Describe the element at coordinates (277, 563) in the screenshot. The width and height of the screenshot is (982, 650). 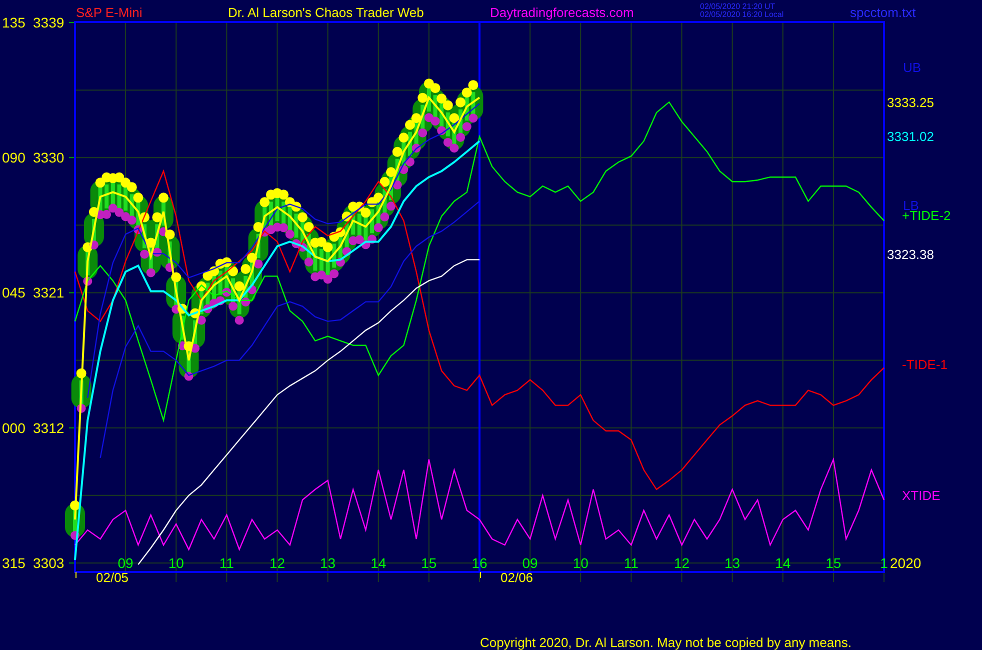
I see `axis-label: 12` at that location.